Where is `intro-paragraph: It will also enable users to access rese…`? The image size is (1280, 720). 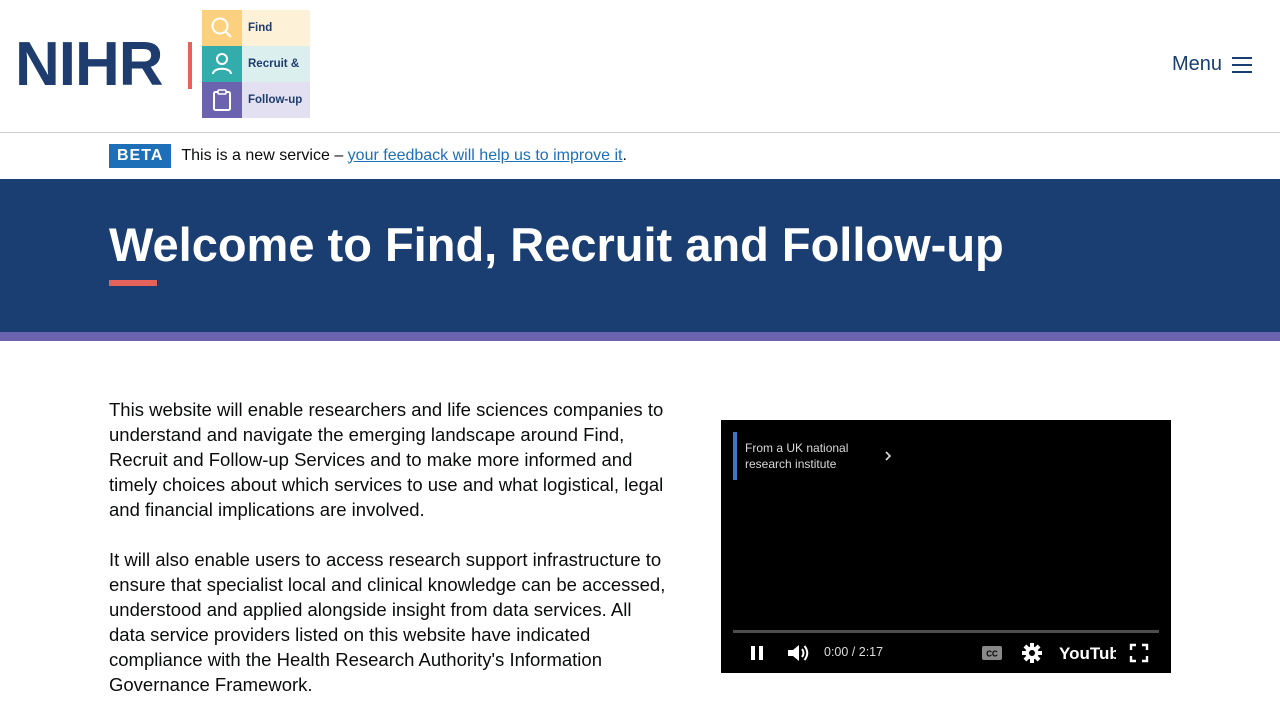
intro-paragraph: It will also enable users to access rese… is located at coordinates (387, 622).